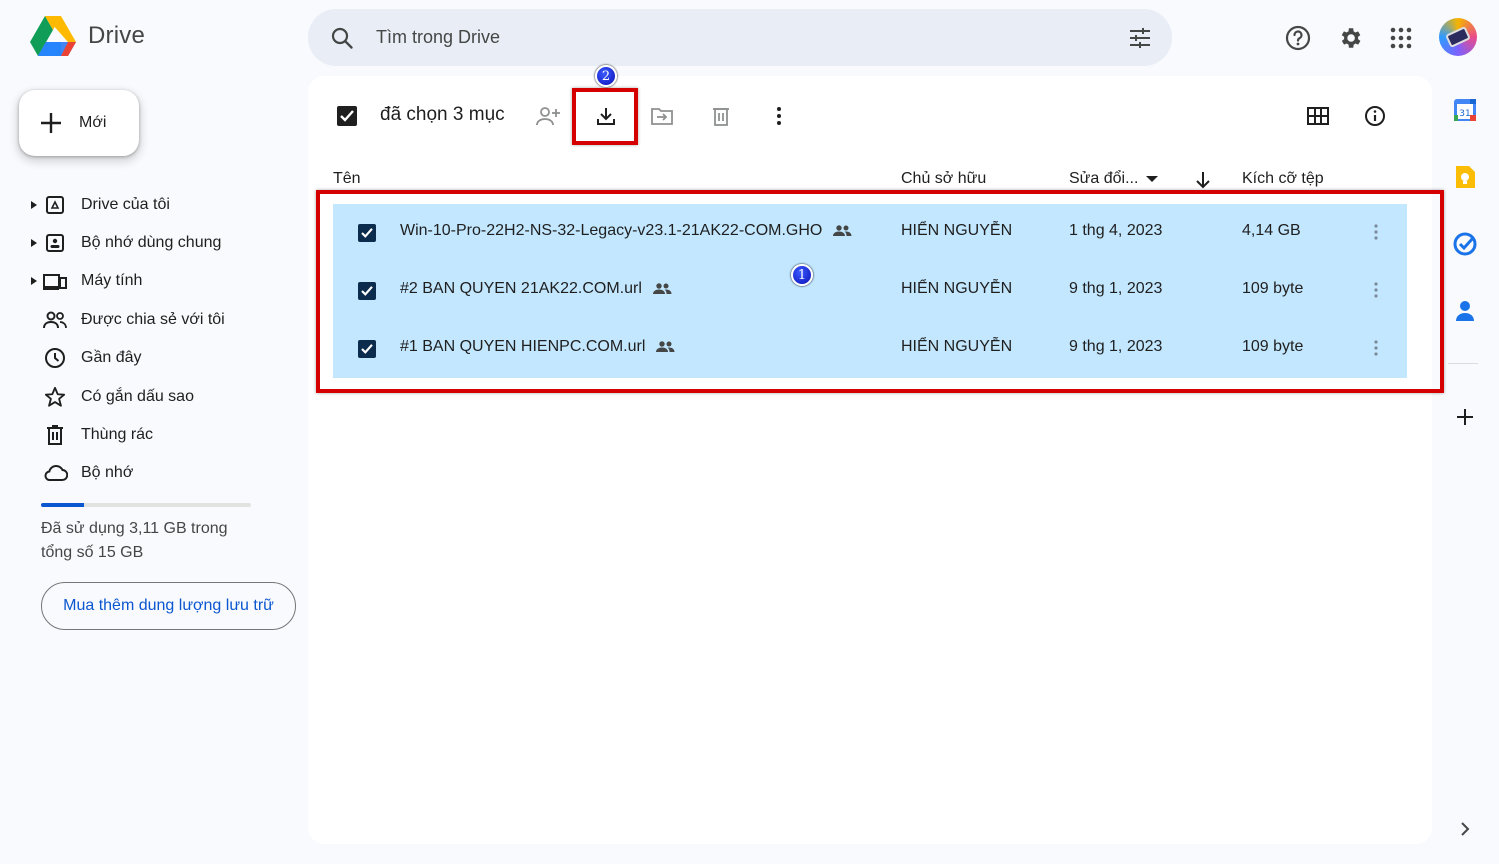  I want to click on sort-direction-icon, so click(1203, 180).